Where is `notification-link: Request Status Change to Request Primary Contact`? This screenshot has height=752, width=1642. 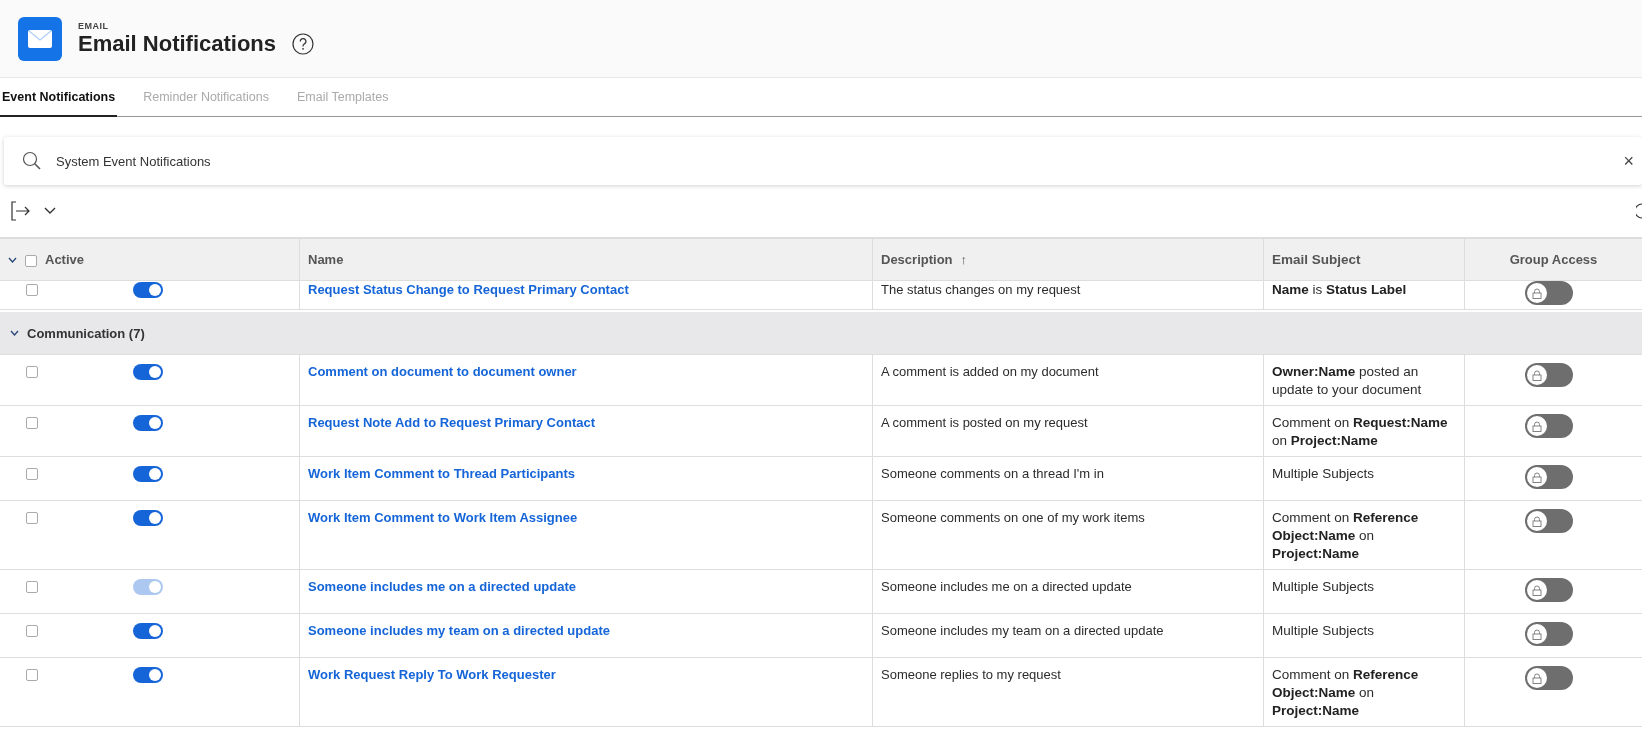 notification-link: Request Status Change to Request Primary Contact is located at coordinates (468, 290).